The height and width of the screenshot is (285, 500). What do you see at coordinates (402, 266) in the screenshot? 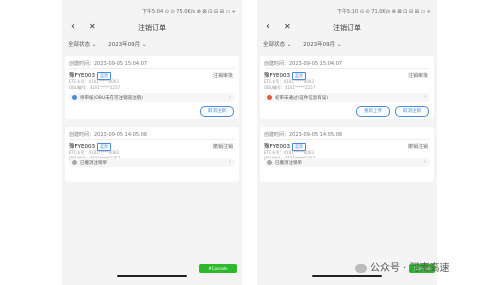
I see `watermark: 公众号 · 河南高速` at bounding box center [402, 266].